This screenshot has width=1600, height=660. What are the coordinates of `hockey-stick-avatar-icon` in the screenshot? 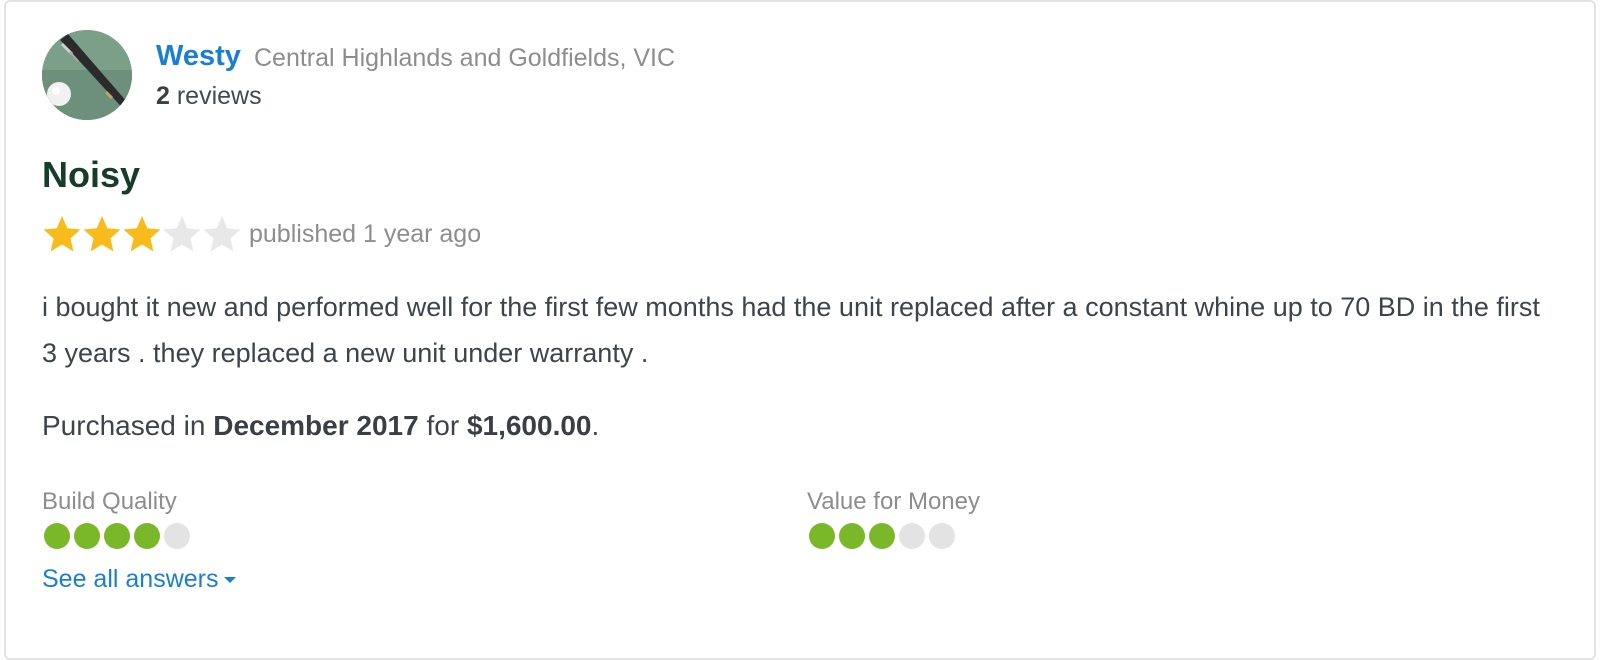 It's located at (87, 75).